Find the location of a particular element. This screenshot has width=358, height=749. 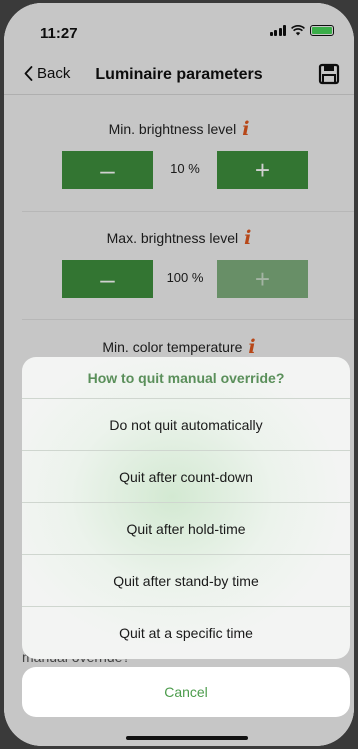

cancel-button: Cancel is located at coordinates (186, 692).